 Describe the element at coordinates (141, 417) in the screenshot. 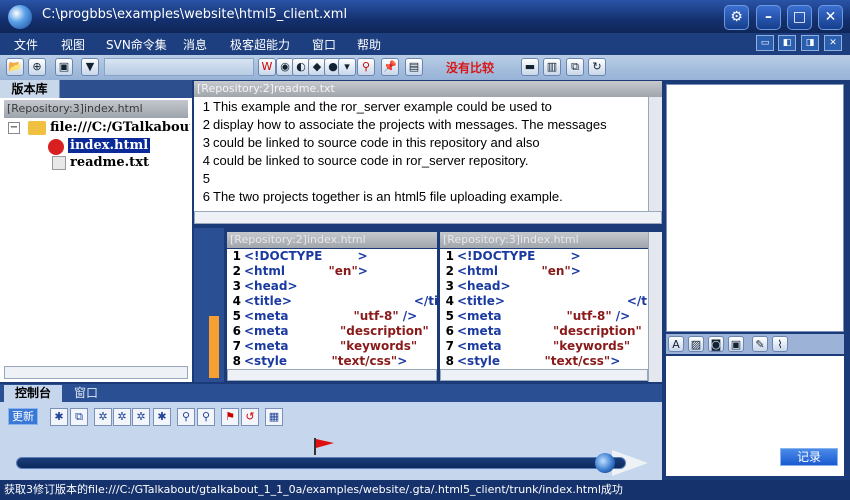

I see `node3-icon: ✲` at that location.